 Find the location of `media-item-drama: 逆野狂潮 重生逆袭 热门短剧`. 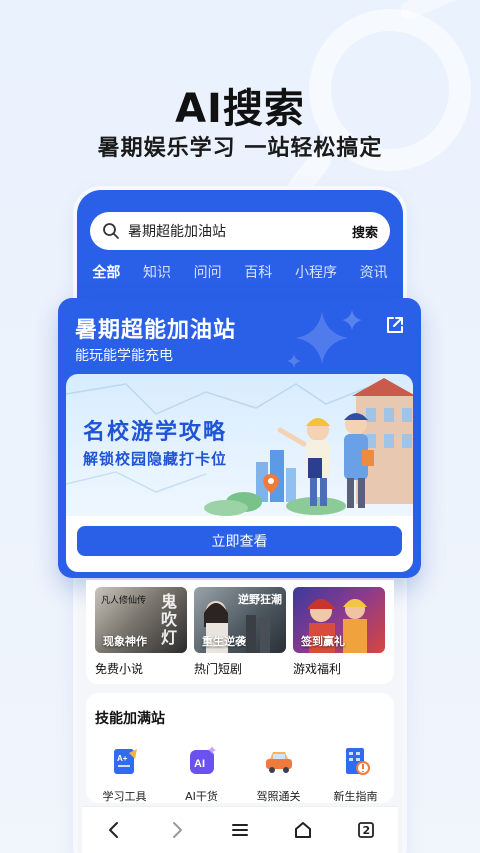

media-item-drama: 逆野狂潮 重生逆袭 热门短剧 is located at coordinates (240, 635).